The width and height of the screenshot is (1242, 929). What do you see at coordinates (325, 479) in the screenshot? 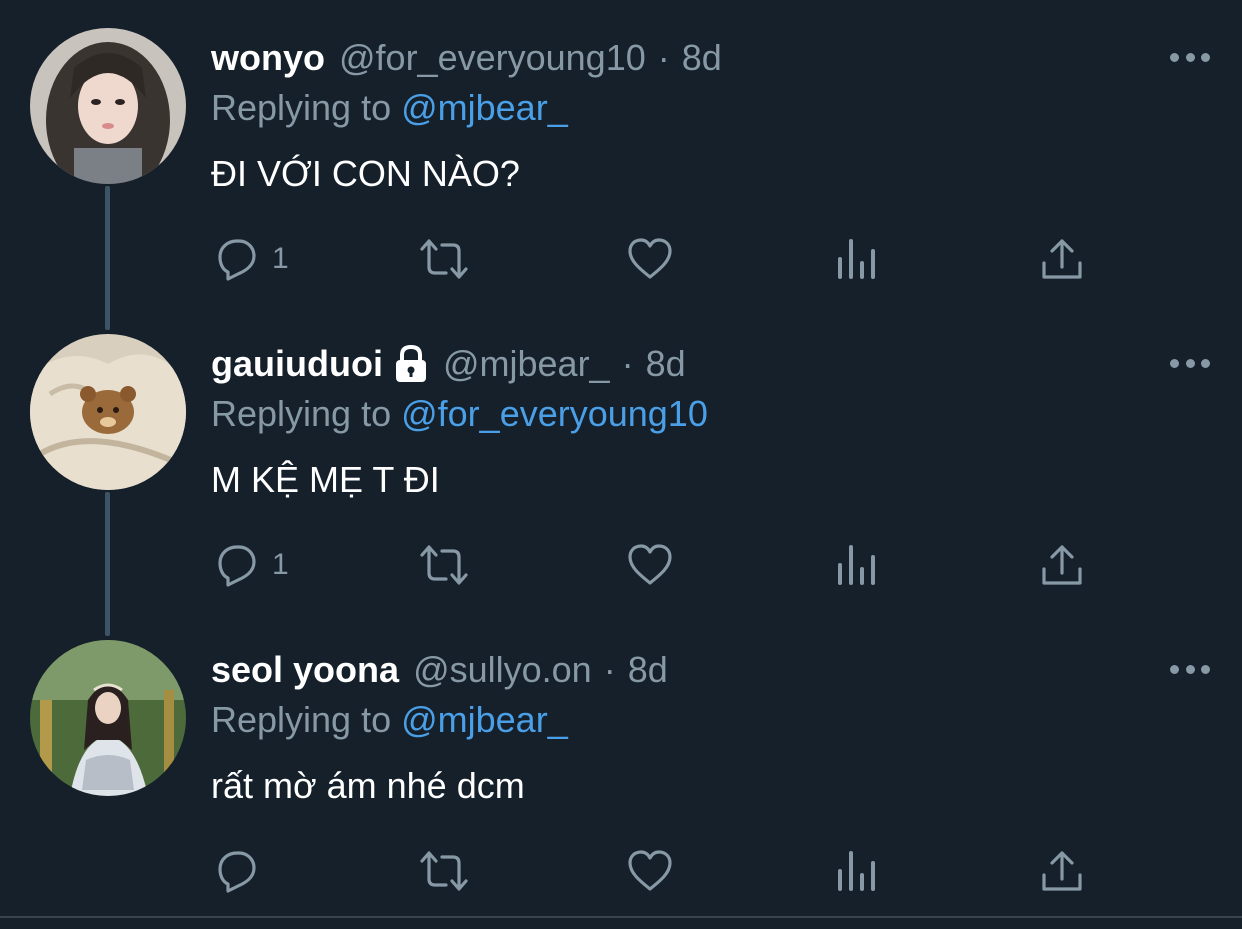
I see `tweet-text: M KỆ MẸ T ĐI` at bounding box center [325, 479].